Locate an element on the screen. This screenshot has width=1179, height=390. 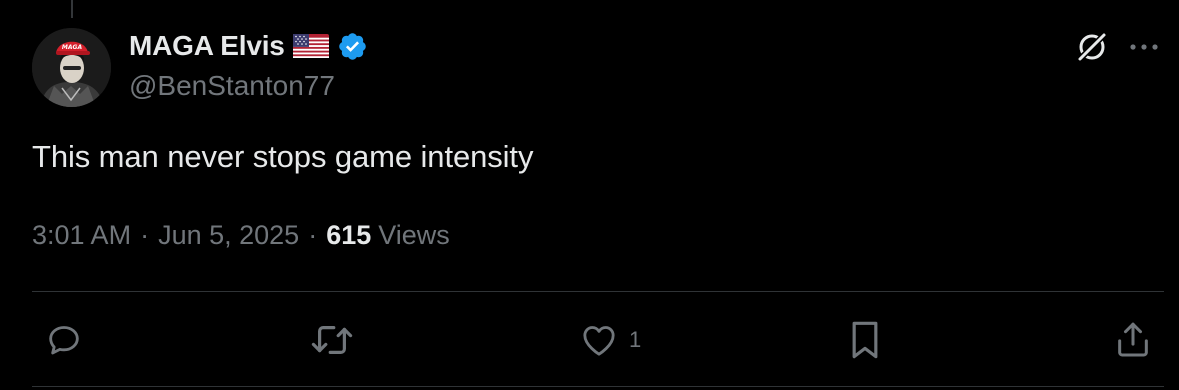
share-icon is located at coordinates (1133, 339).